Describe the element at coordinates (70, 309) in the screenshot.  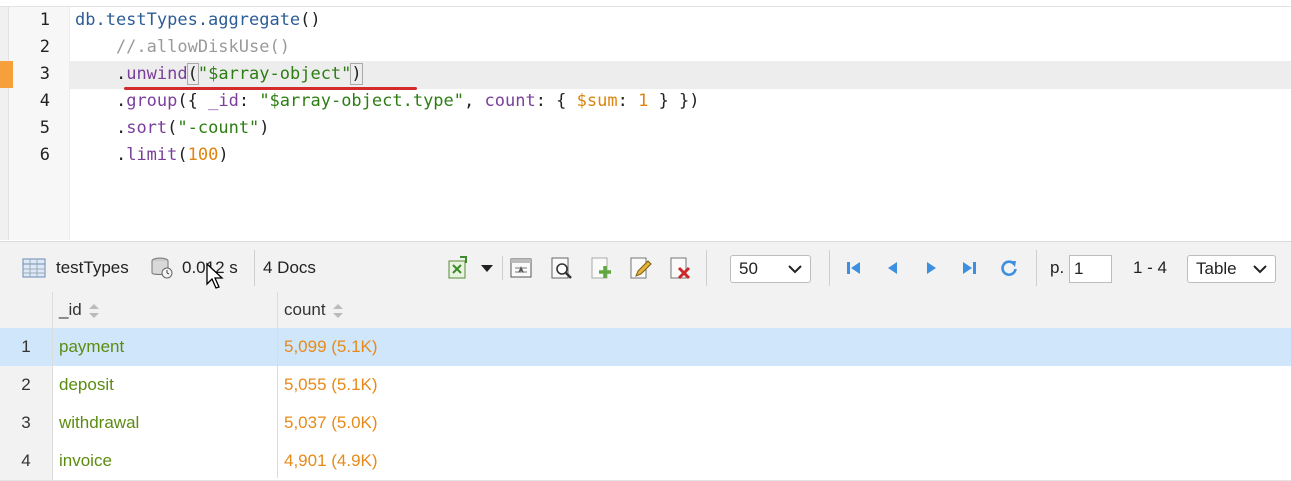
I see `column-header-label: _id` at that location.